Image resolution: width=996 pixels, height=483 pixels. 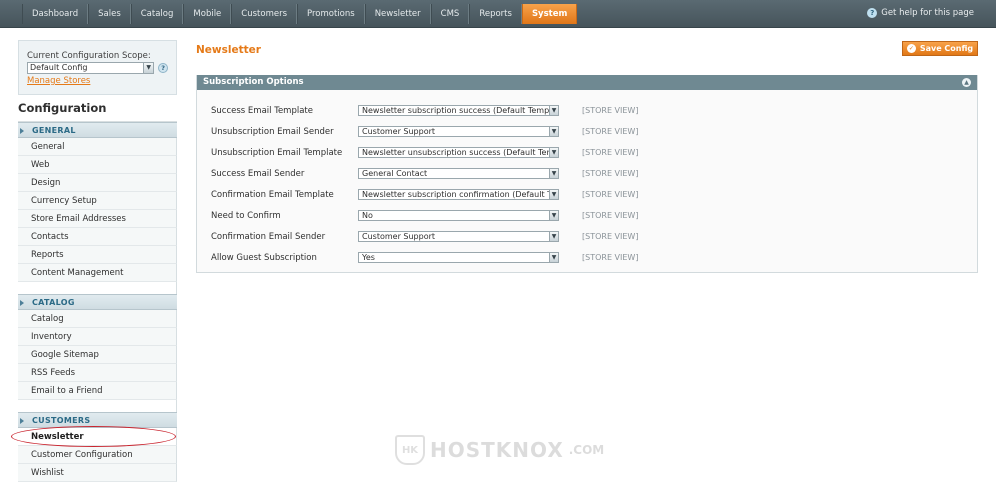 What do you see at coordinates (397, 14) in the screenshot?
I see `nav-newsletter: Newsletter` at bounding box center [397, 14].